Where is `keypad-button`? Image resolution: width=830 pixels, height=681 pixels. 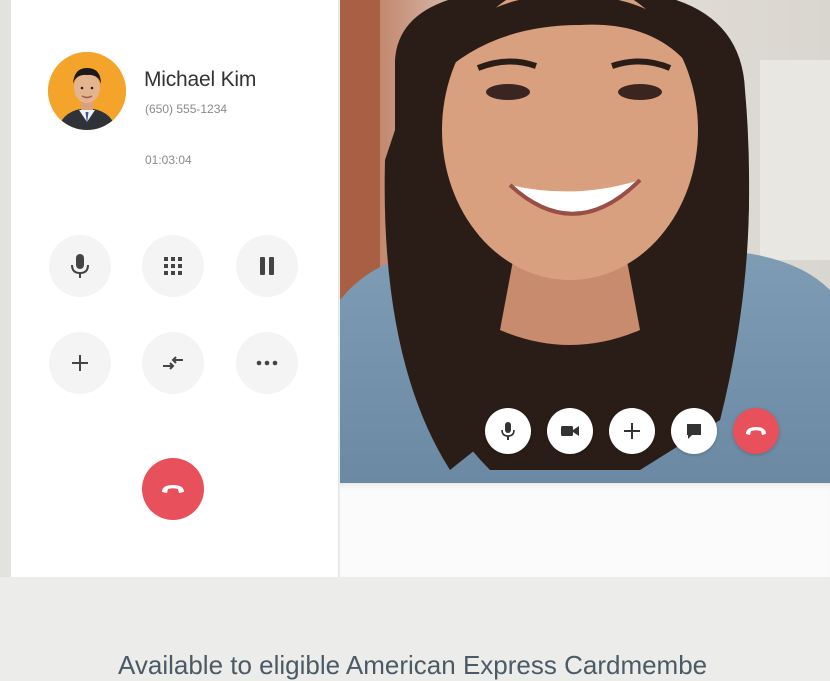 keypad-button is located at coordinates (173, 266).